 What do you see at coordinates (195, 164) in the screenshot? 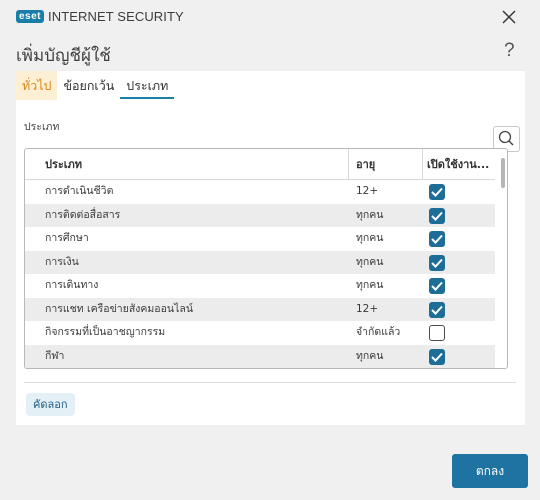
I see `column-header-category: ประเภท` at bounding box center [195, 164].